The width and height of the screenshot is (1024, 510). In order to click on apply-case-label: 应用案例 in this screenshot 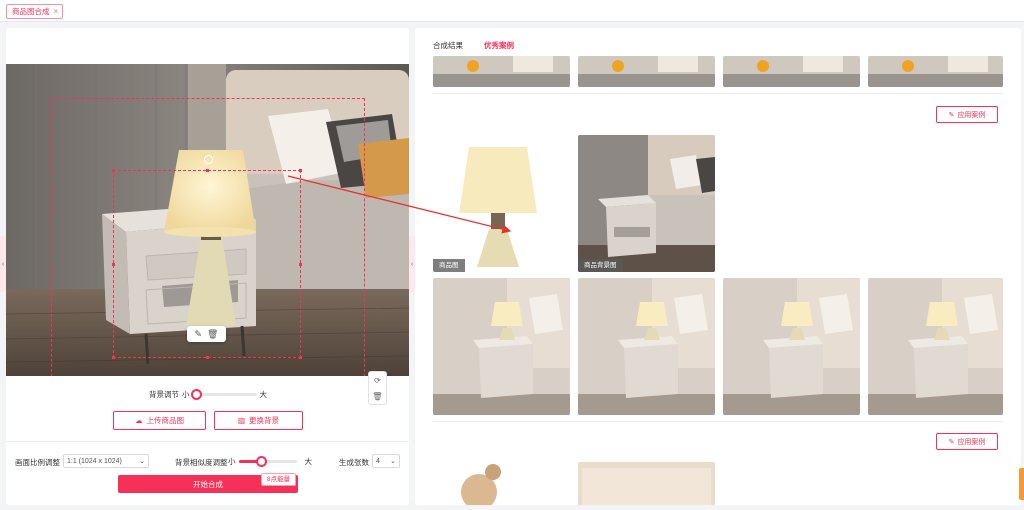, I will do `click(971, 442)`.